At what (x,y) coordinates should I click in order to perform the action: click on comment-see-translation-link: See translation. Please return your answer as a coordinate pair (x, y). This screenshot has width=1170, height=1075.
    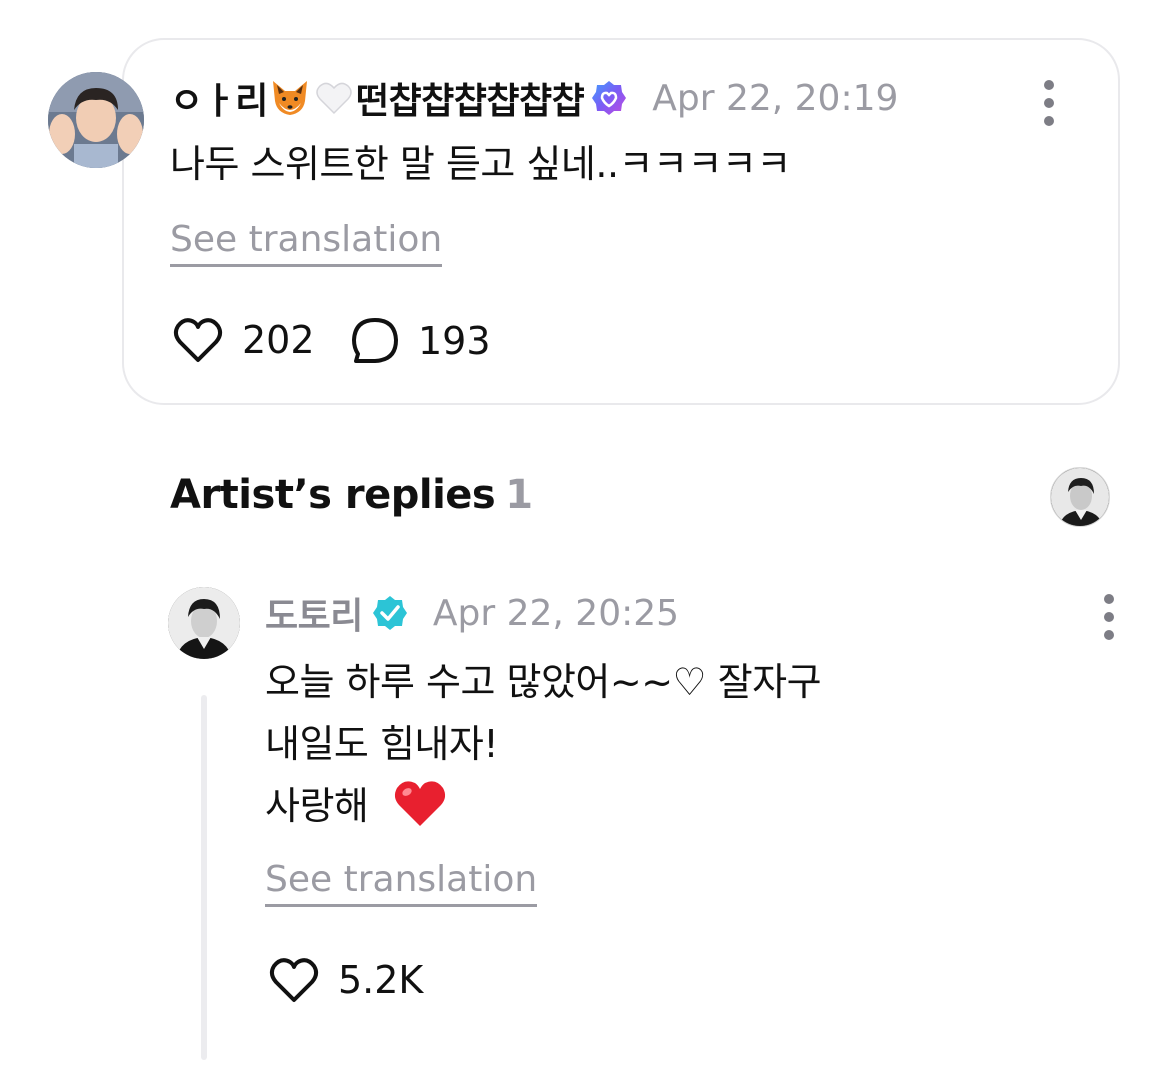
    Looking at the image, I should click on (306, 242).